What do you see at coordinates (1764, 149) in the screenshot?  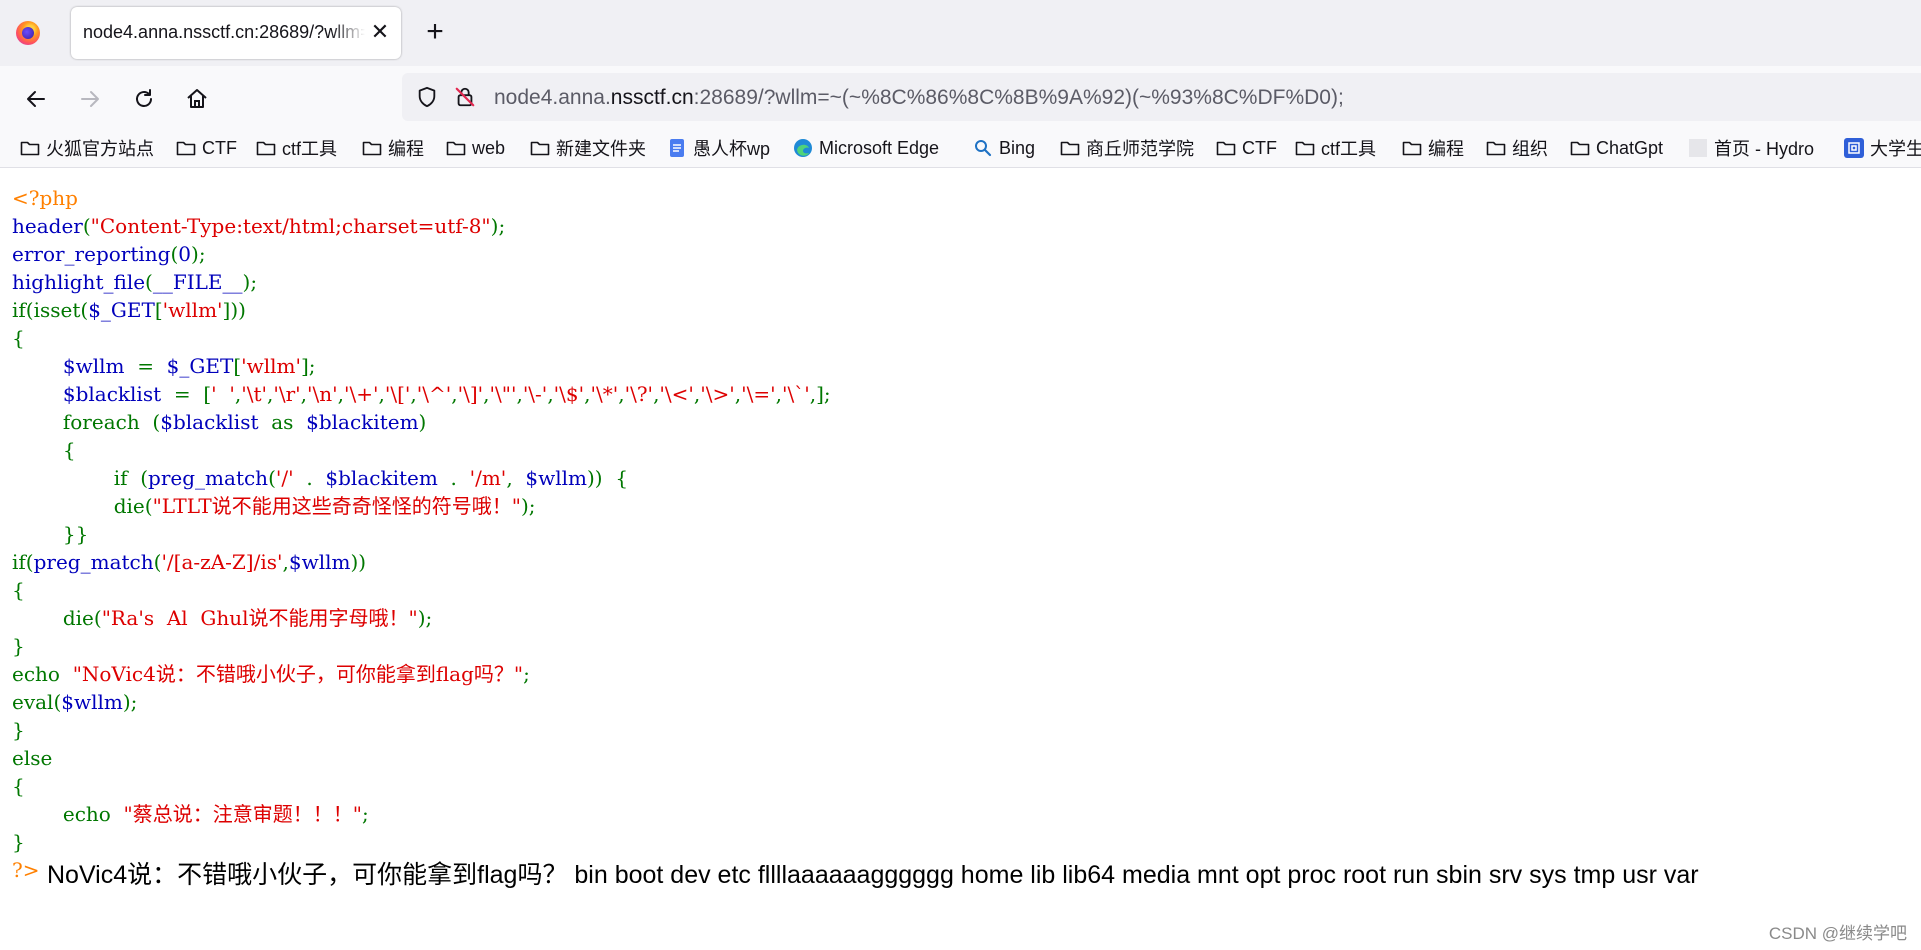 I see `bookmark-label: 首页 - Hydro` at bounding box center [1764, 149].